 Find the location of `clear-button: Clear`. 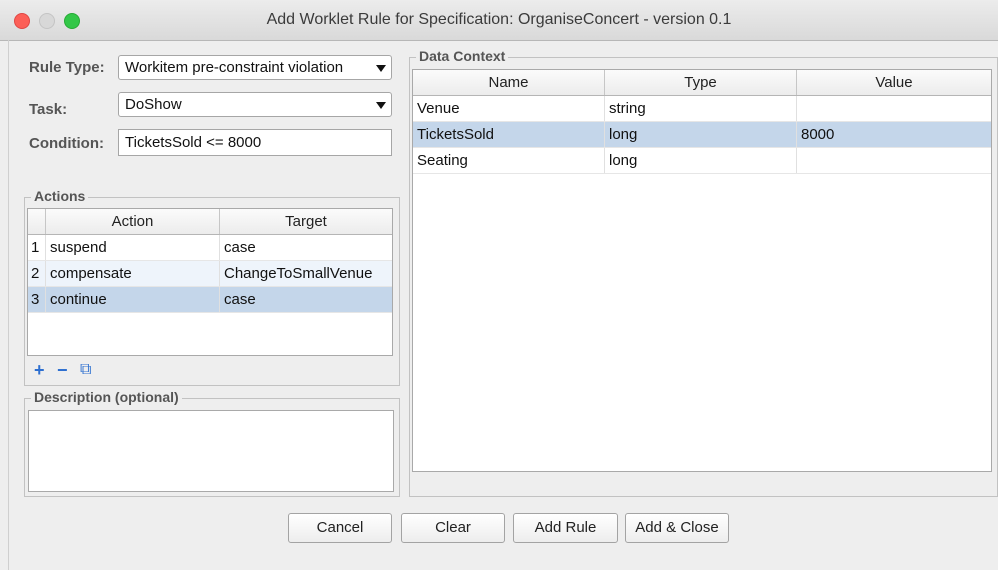

clear-button: Clear is located at coordinates (453, 528).